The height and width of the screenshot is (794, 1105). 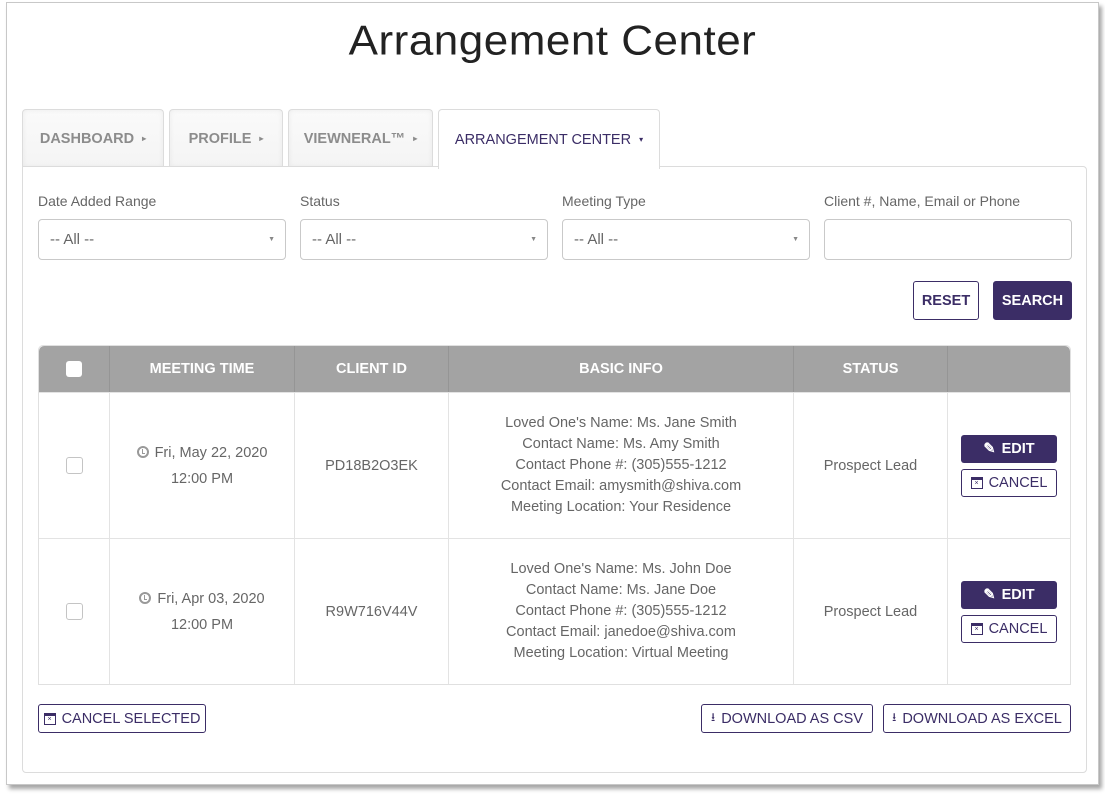 I want to click on page-title: Arrangement Center, so click(x=552, y=40).